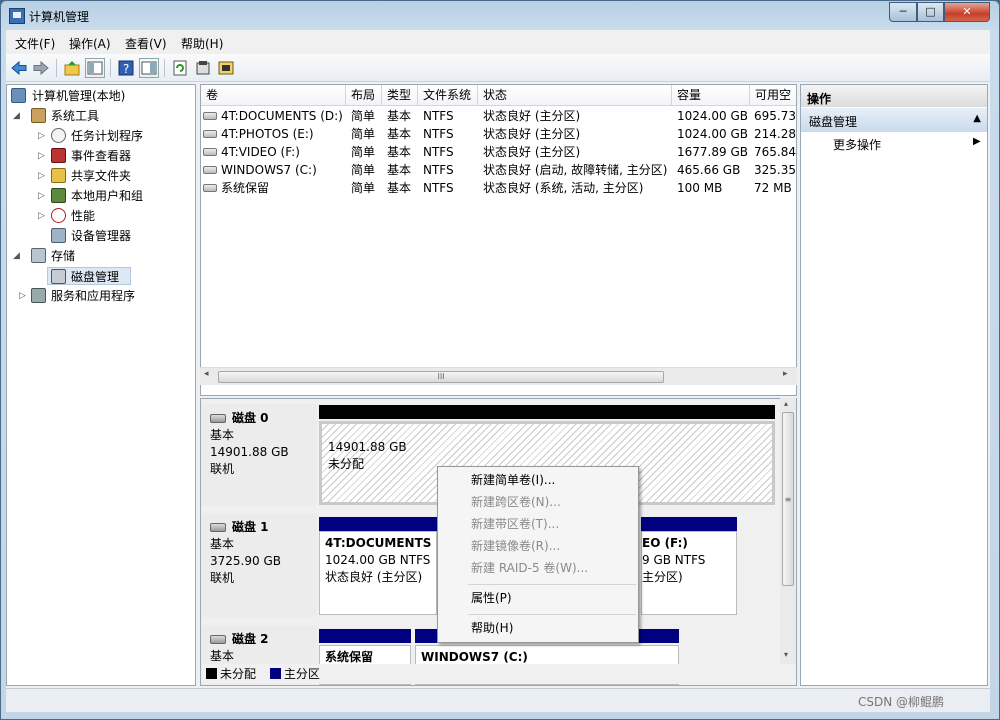 This screenshot has width=1000, height=720. I want to click on volume-name-cell: 4T:DOCUMENTS (D:), so click(273, 116).